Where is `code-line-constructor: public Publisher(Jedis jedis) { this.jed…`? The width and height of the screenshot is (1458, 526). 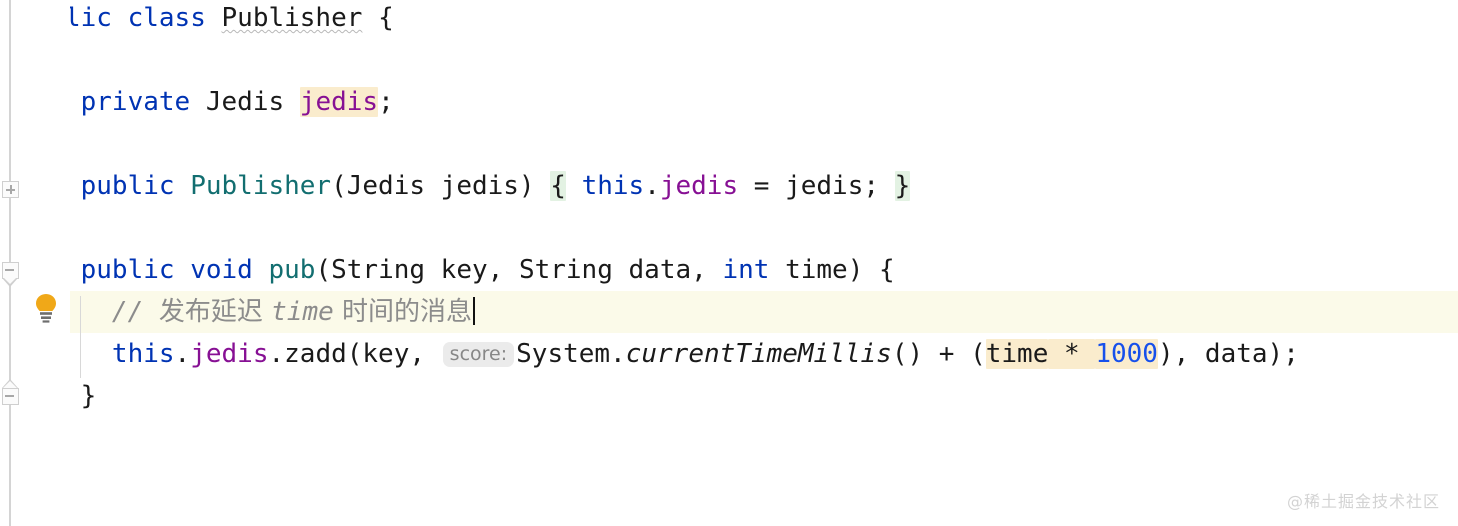 code-line-constructor: public Publisher(Jedis jedis) { this.jed… is located at coordinates (464, 186).